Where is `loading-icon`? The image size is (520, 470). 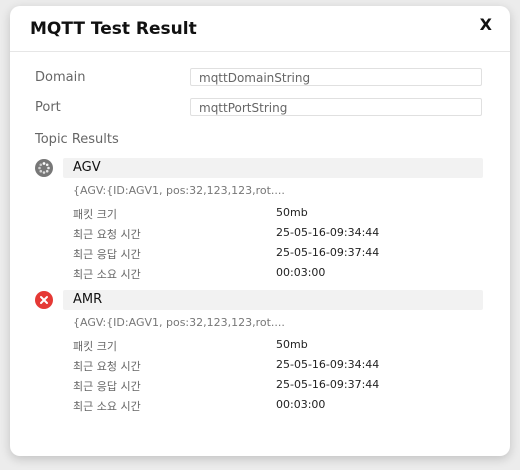 loading-icon is located at coordinates (44, 168).